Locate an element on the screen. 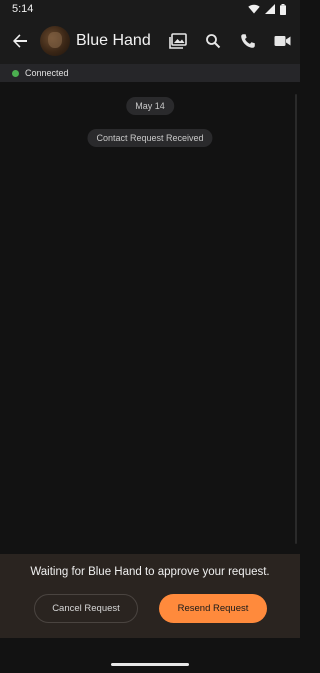  navigation-bar is located at coordinates (150, 655).